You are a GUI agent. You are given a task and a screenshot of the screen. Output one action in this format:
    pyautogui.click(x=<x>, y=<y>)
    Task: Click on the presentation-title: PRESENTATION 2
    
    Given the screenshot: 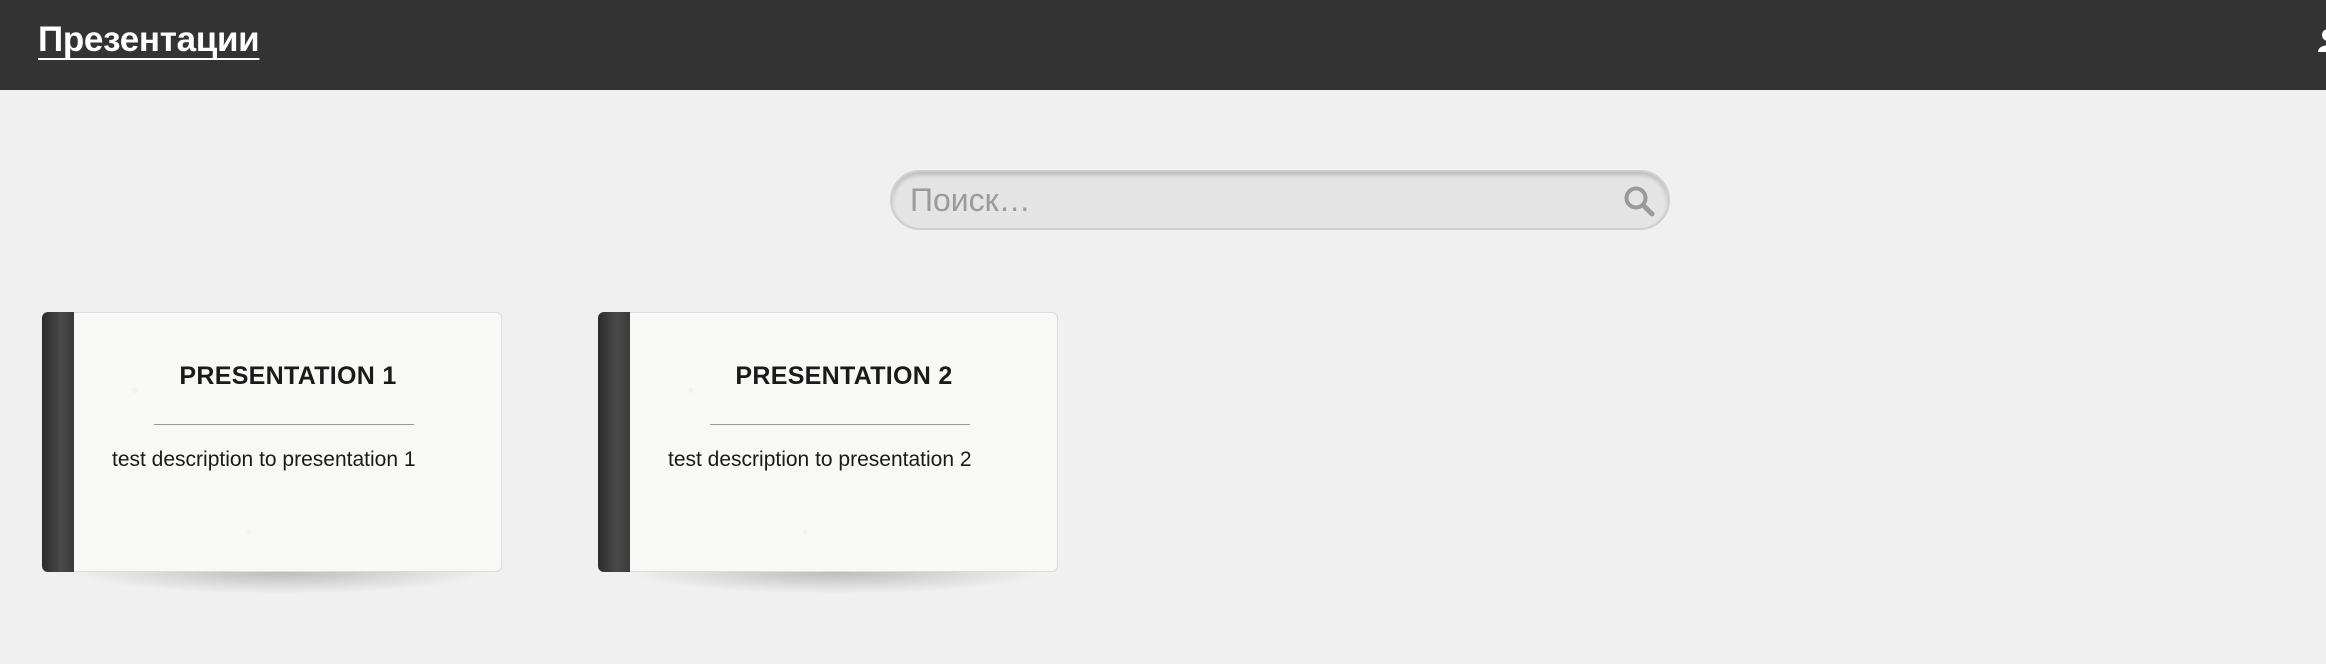 What is the action you would take?
    pyautogui.click(x=844, y=376)
    